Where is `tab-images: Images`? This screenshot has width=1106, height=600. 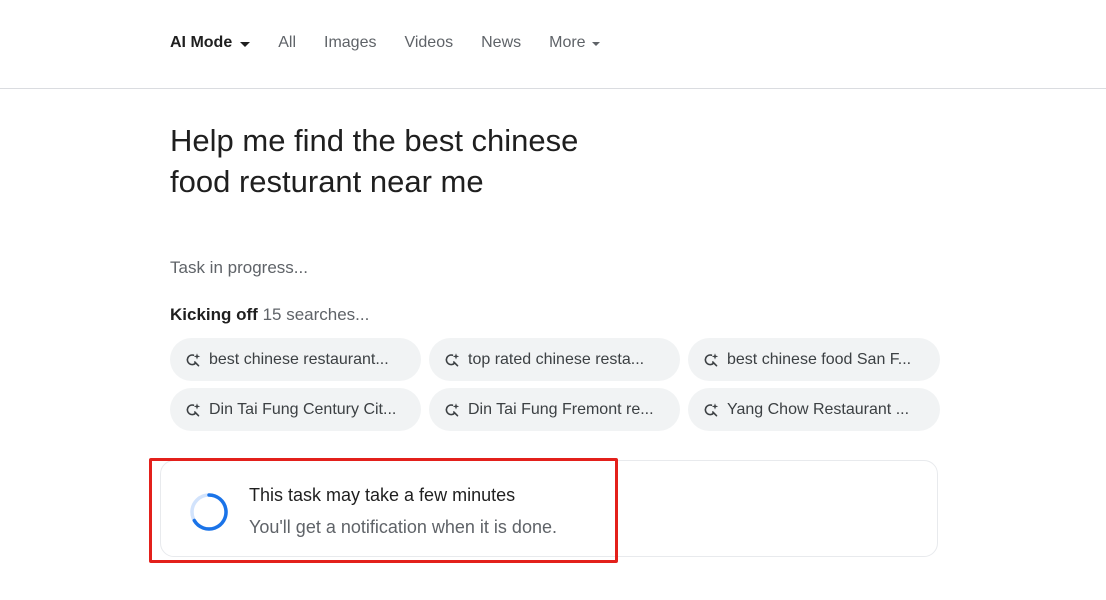 tab-images: Images is located at coordinates (350, 43).